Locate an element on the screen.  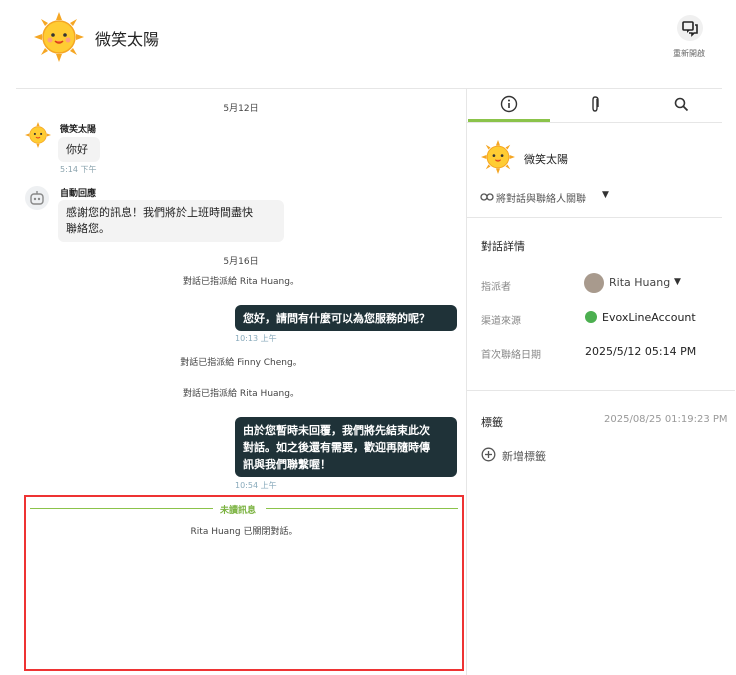
tags-timestamp: 2025/08/25 01:19:23 PM is located at coordinates (666, 419).